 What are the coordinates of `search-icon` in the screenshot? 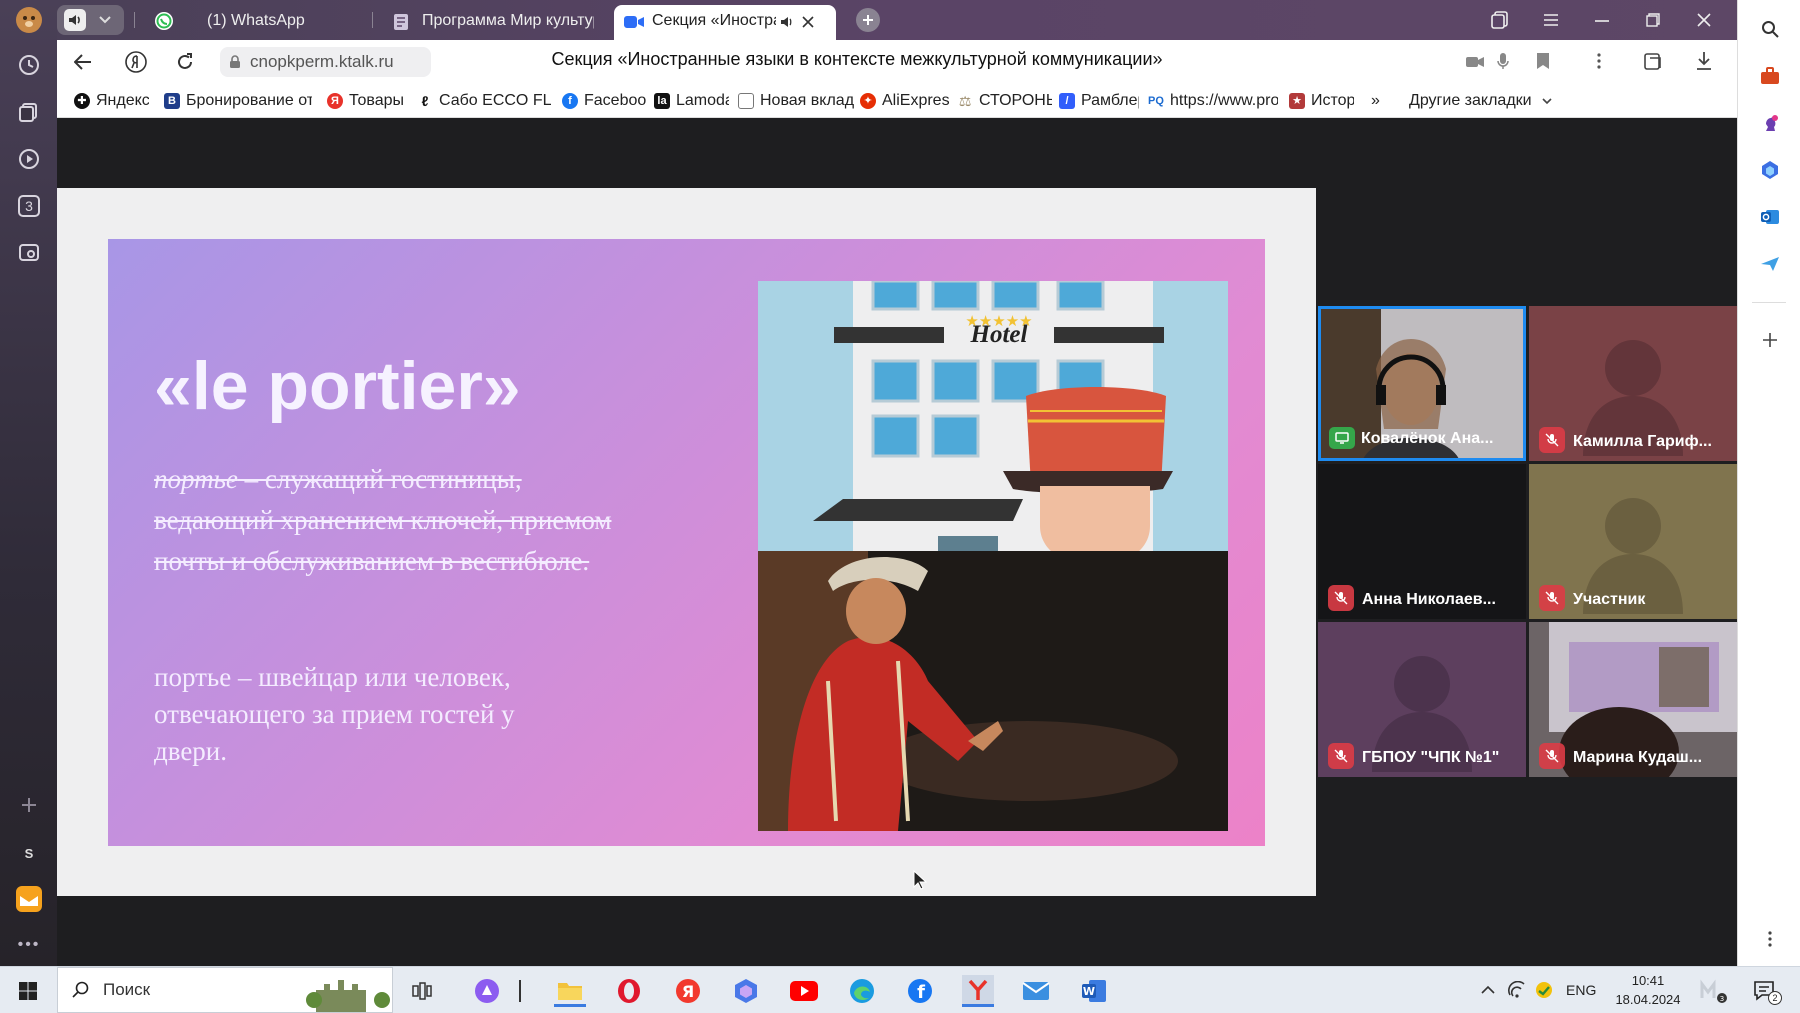 It's located at (1770, 29).